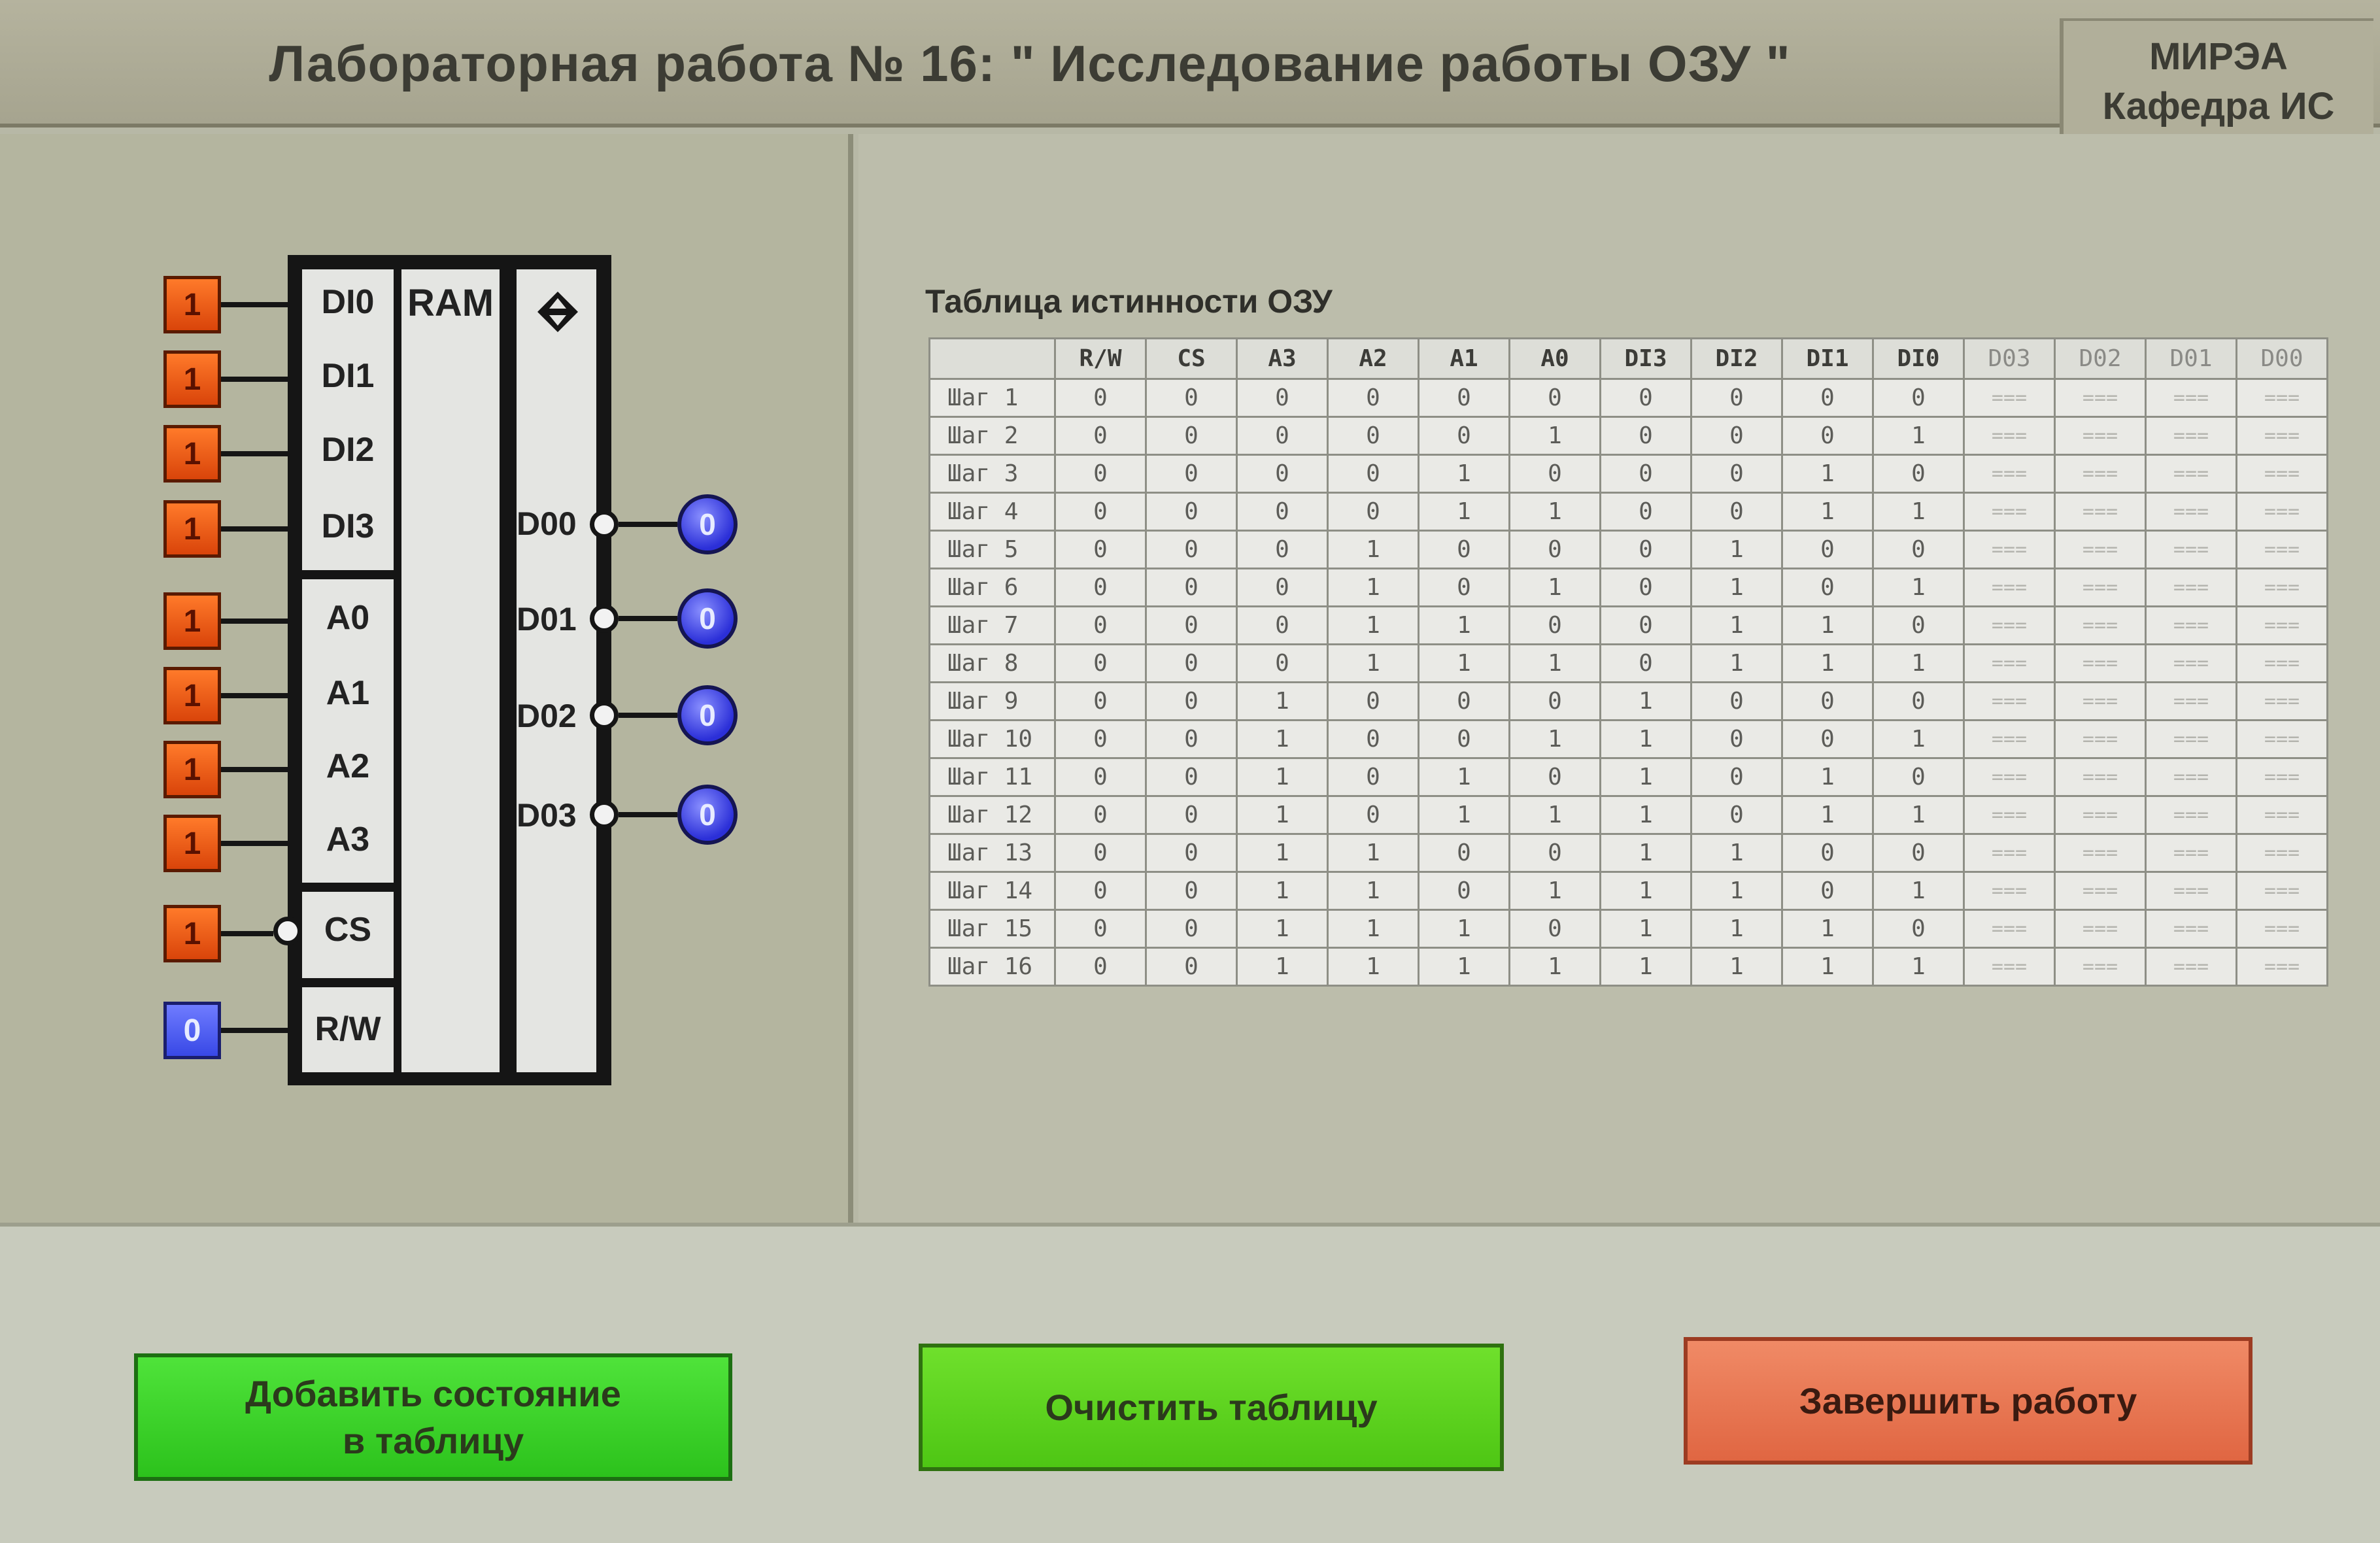 This screenshot has width=2380, height=1543. Describe the element at coordinates (992, 625) in the screenshot. I see `row-label: Шаг 7` at that location.